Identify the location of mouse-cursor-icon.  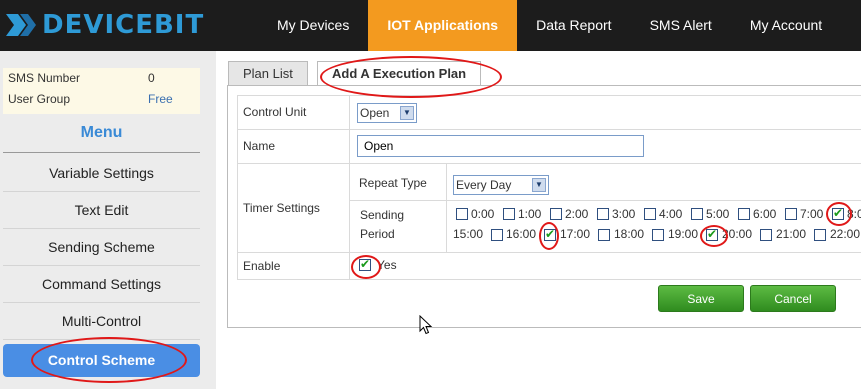
(426, 326).